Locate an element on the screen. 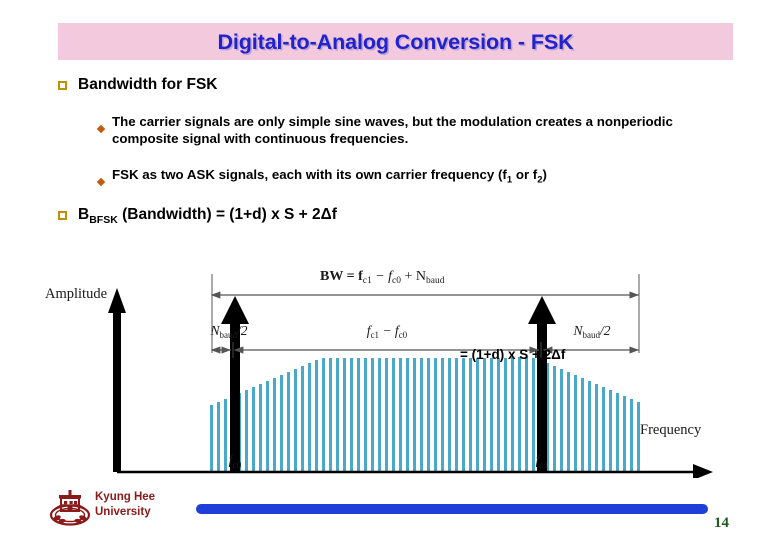 This screenshot has width=780, height=540. bullet-item-bfsk-formula: BBFSK (Bandwidth) = (1+d) x S + 2Δf is located at coordinates (197, 217).